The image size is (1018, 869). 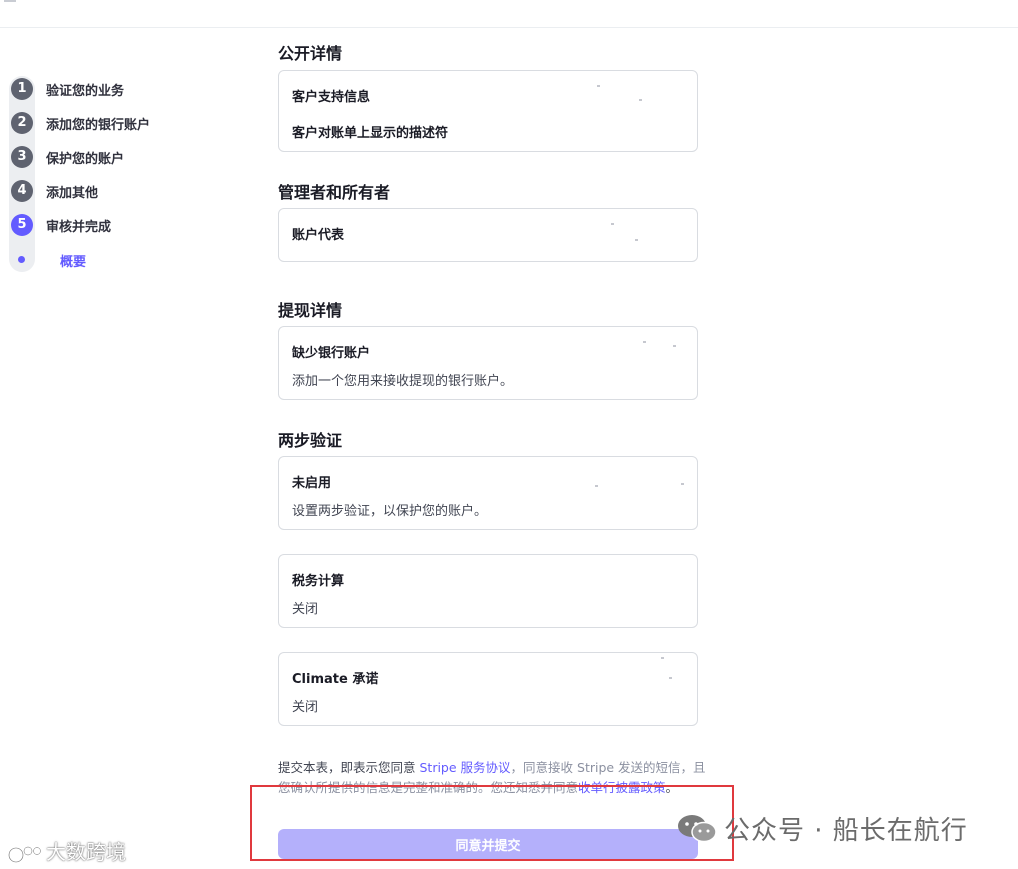 What do you see at coordinates (488, 363) in the screenshot?
I see `payout-details-card: 缺少银行账户 添加一个您用来接收提现的银行账户。` at bounding box center [488, 363].